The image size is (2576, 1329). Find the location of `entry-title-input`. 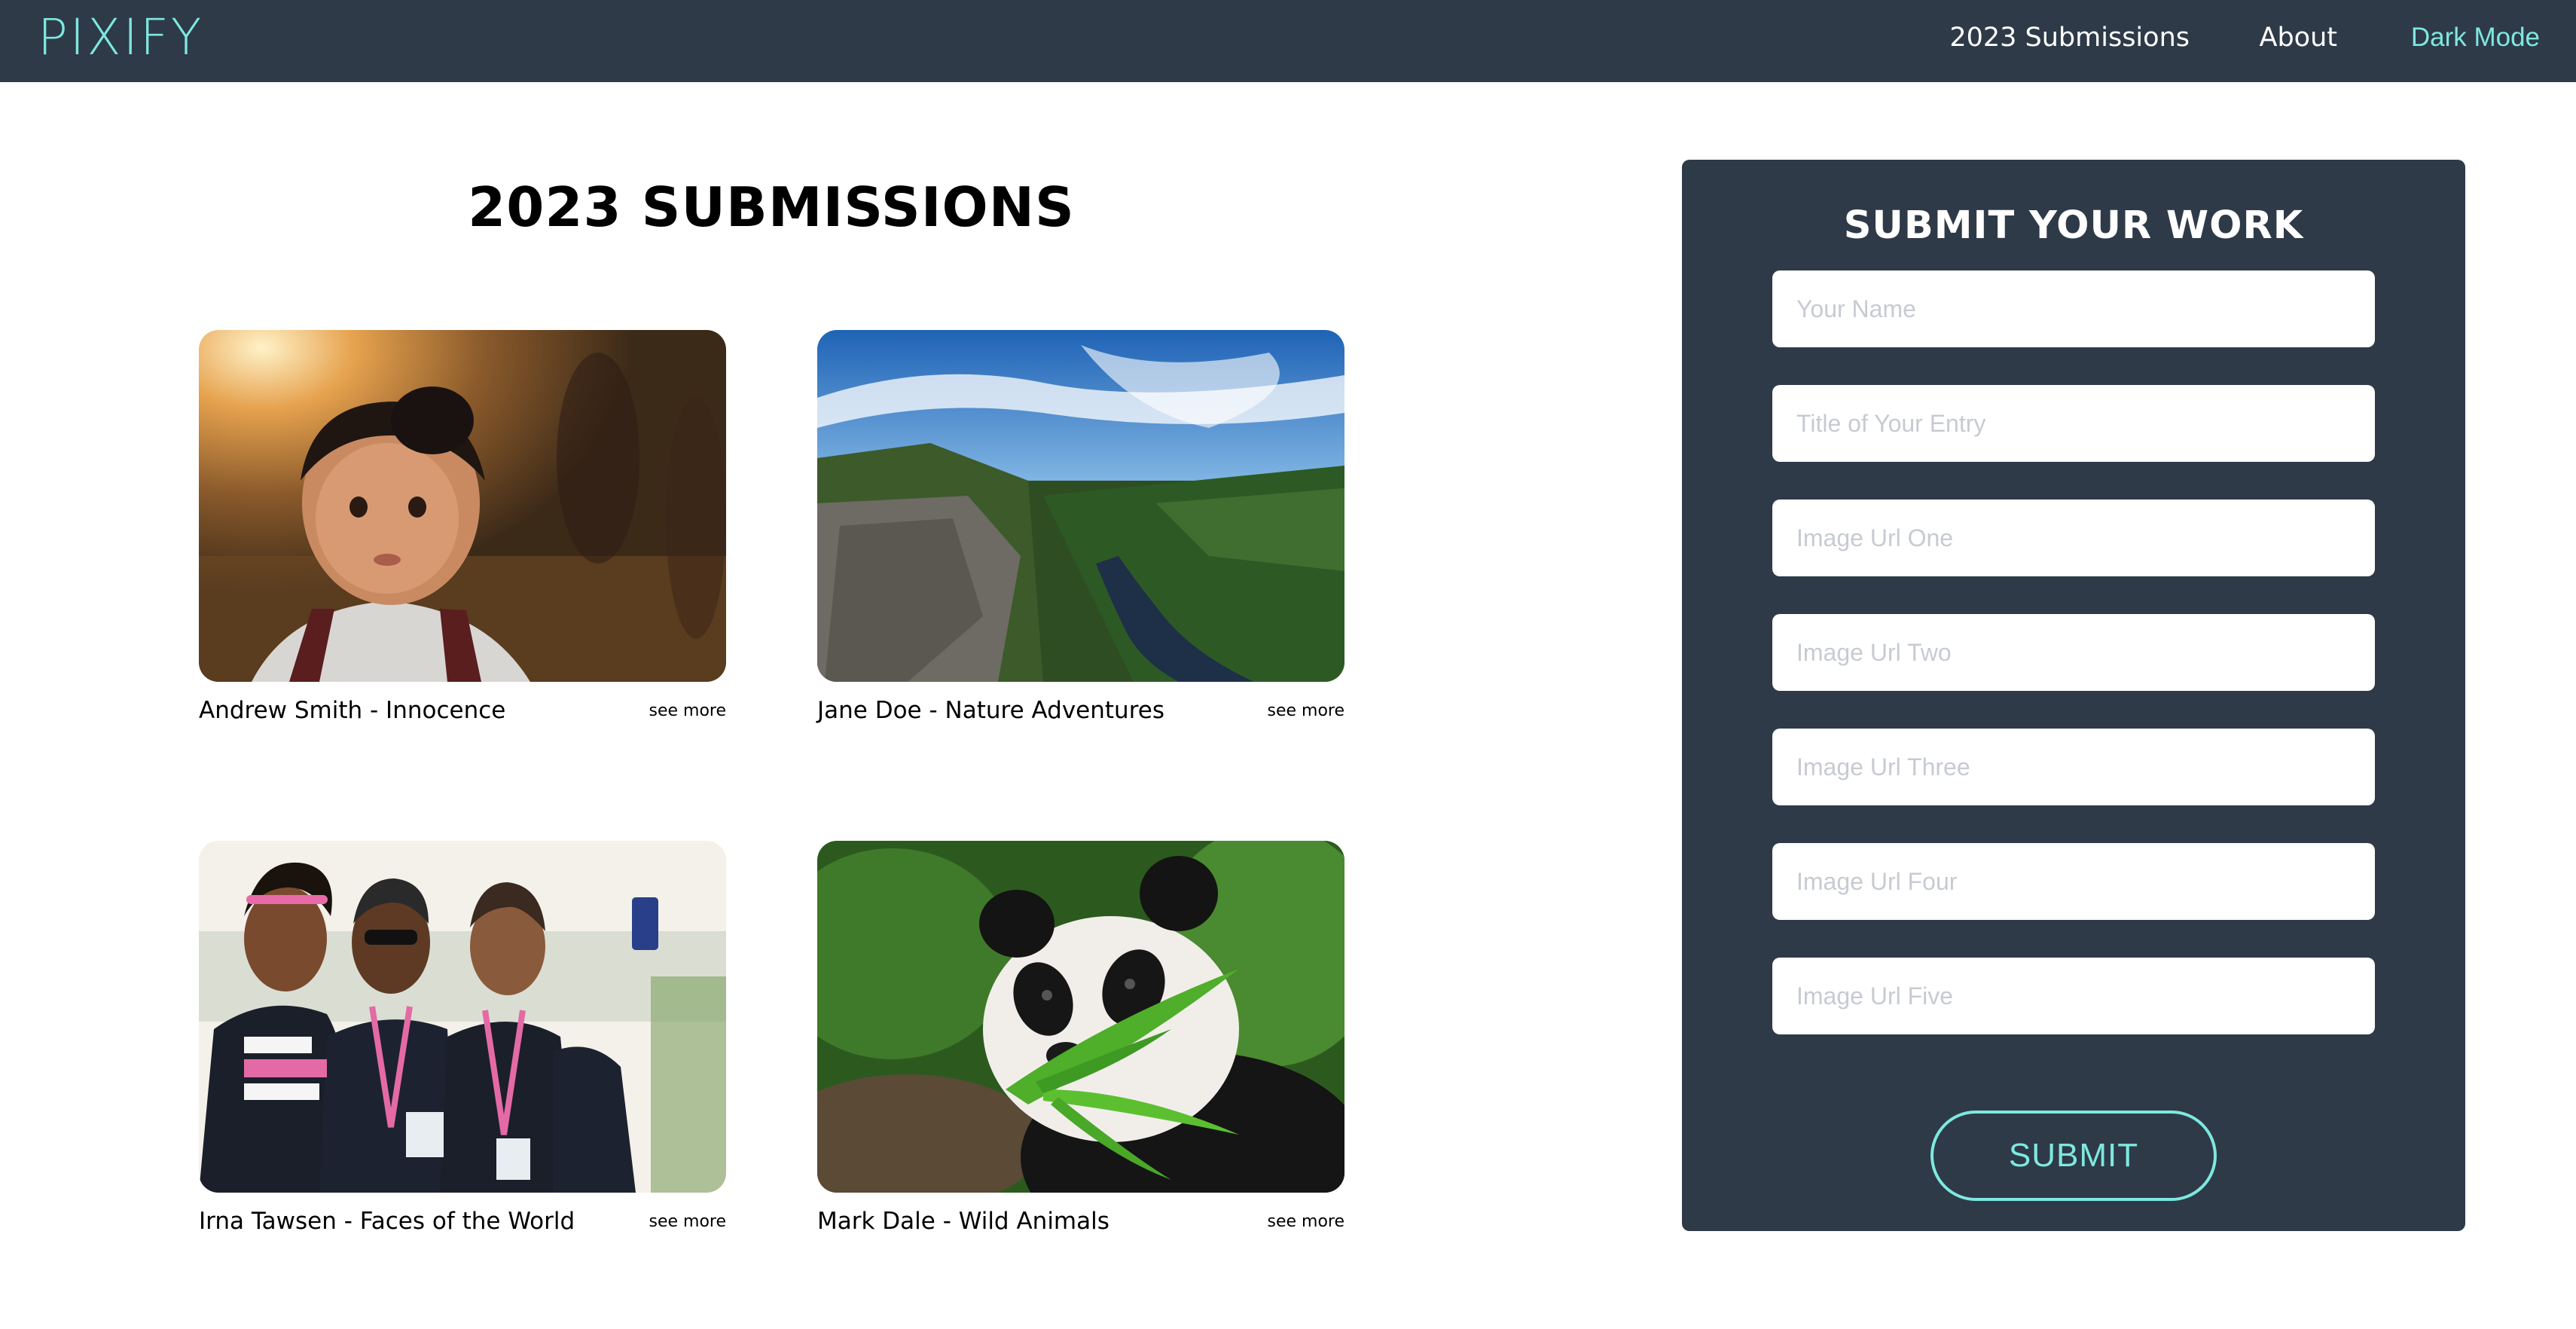

entry-title-input is located at coordinates (2074, 424).